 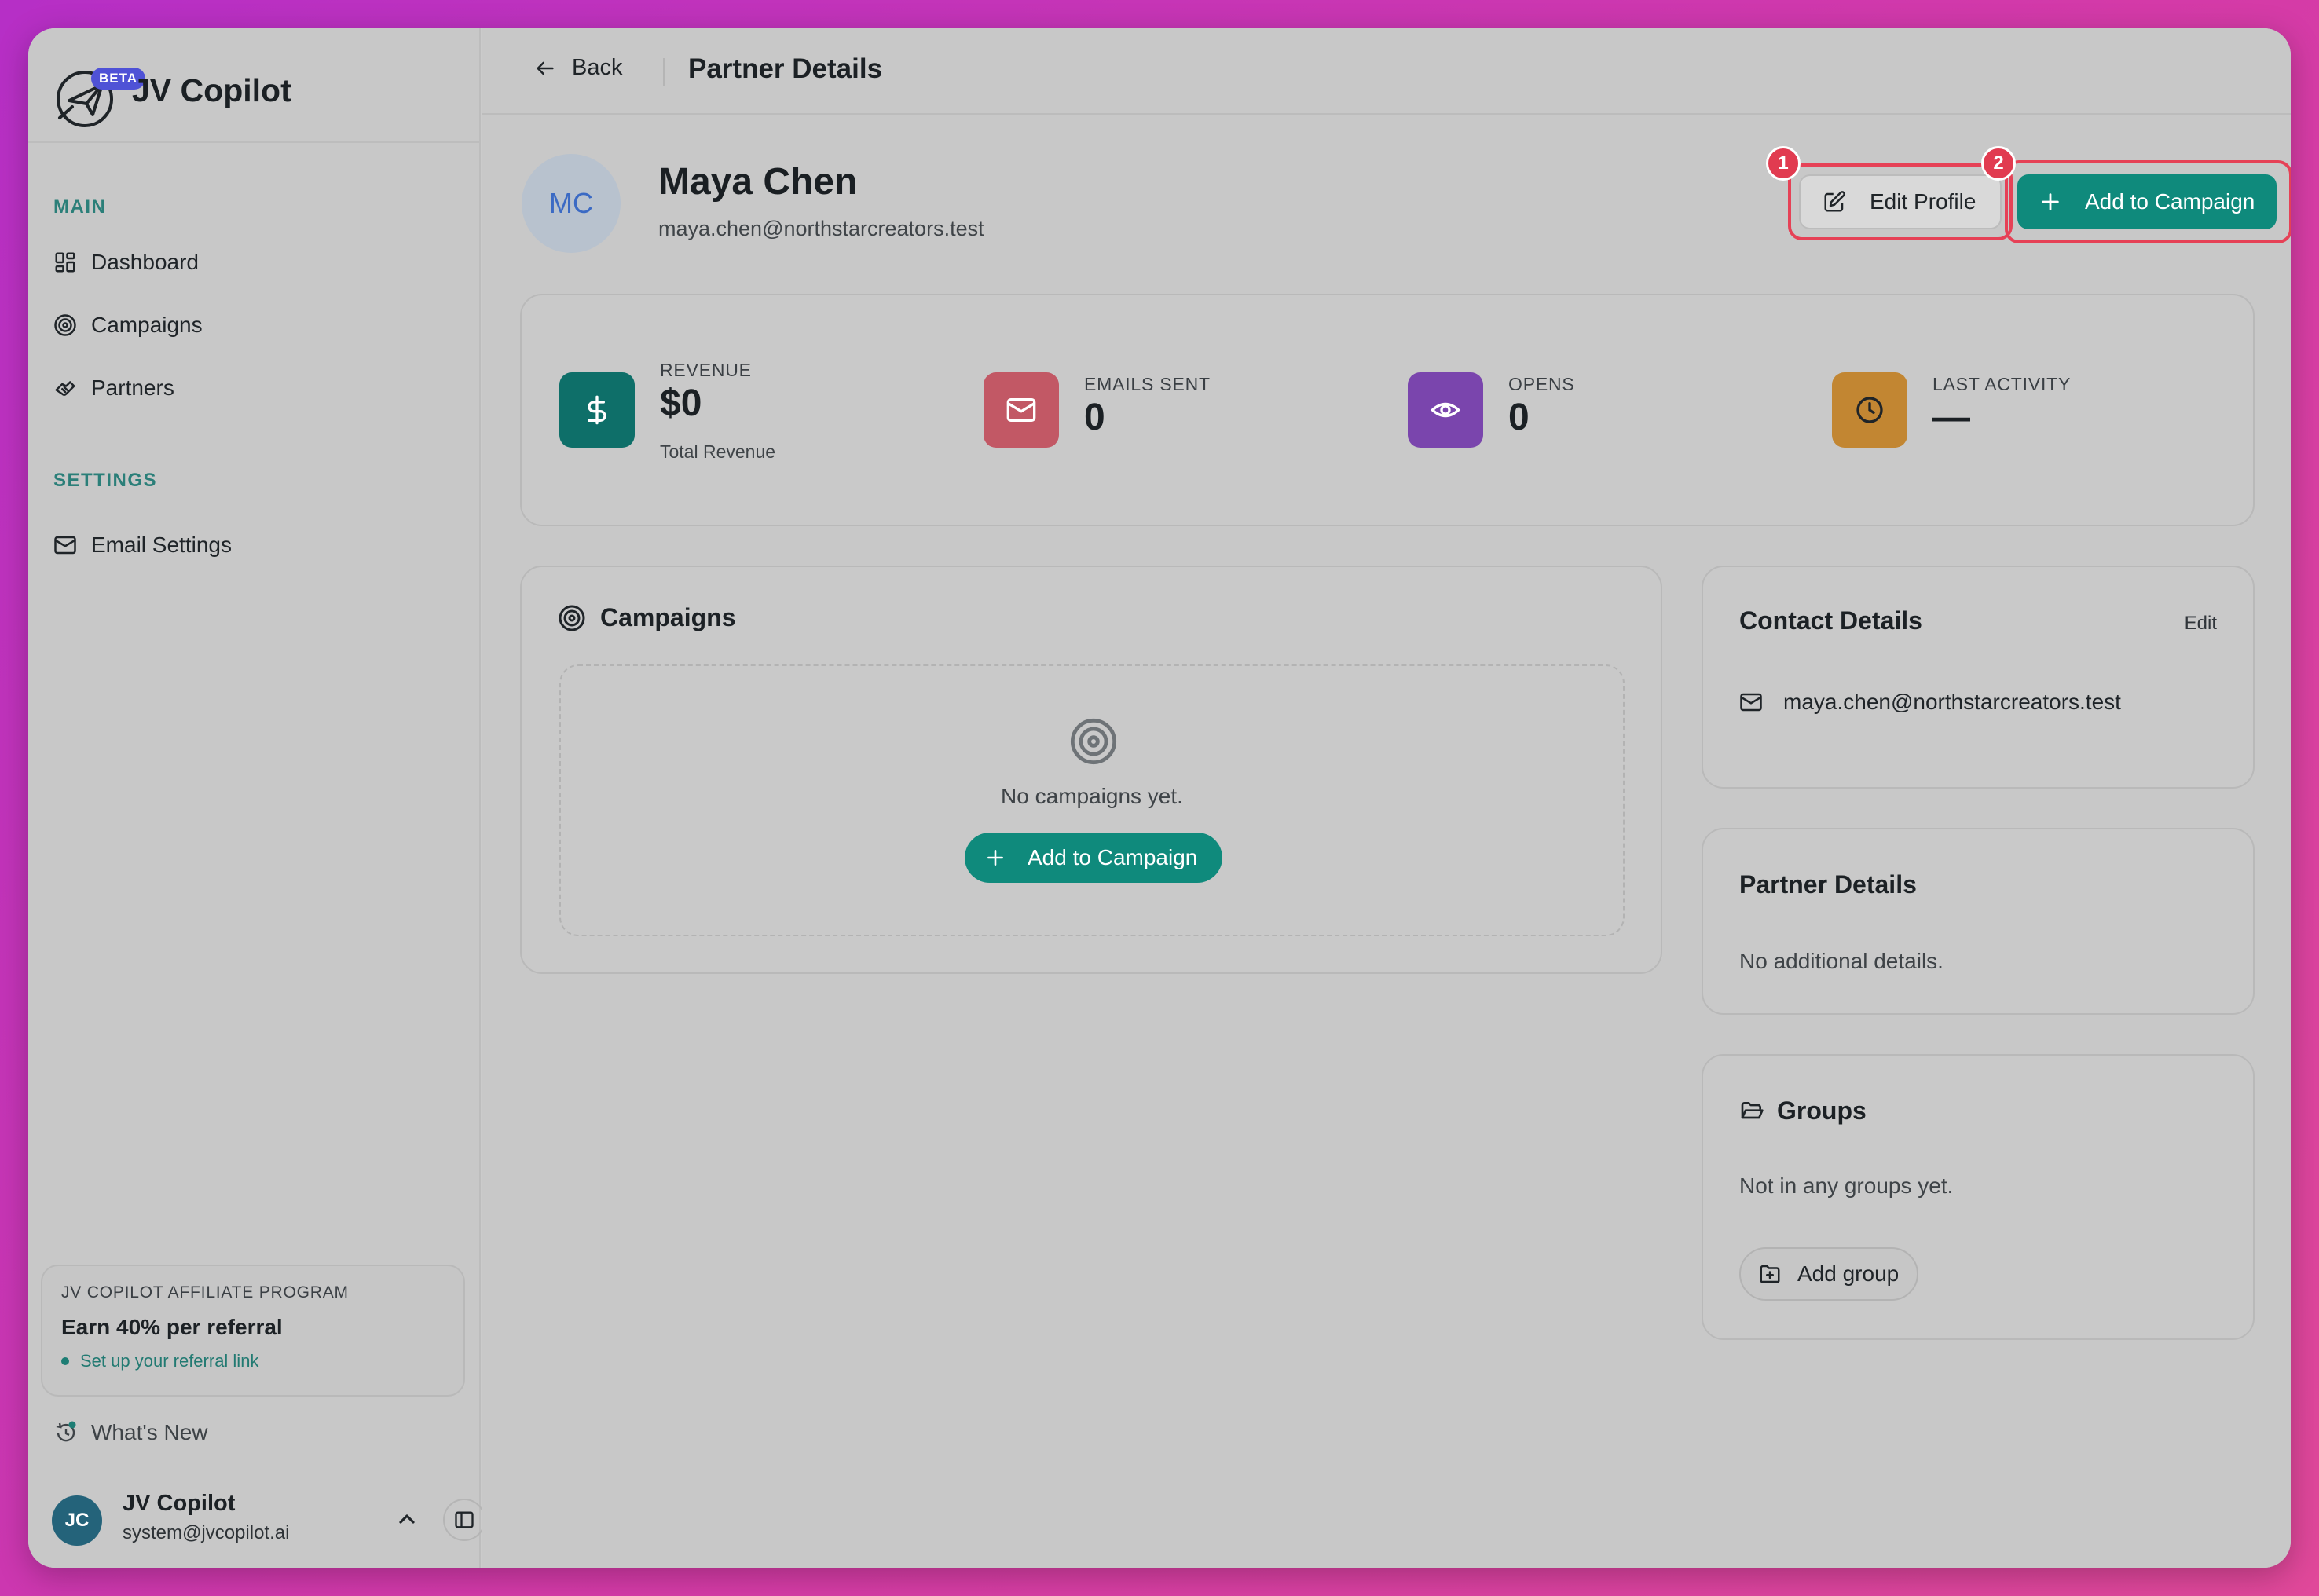 What do you see at coordinates (205, 1292) in the screenshot?
I see `affiliate-title: JV COPILOT AFFILIATE PROGRAM` at bounding box center [205, 1292].